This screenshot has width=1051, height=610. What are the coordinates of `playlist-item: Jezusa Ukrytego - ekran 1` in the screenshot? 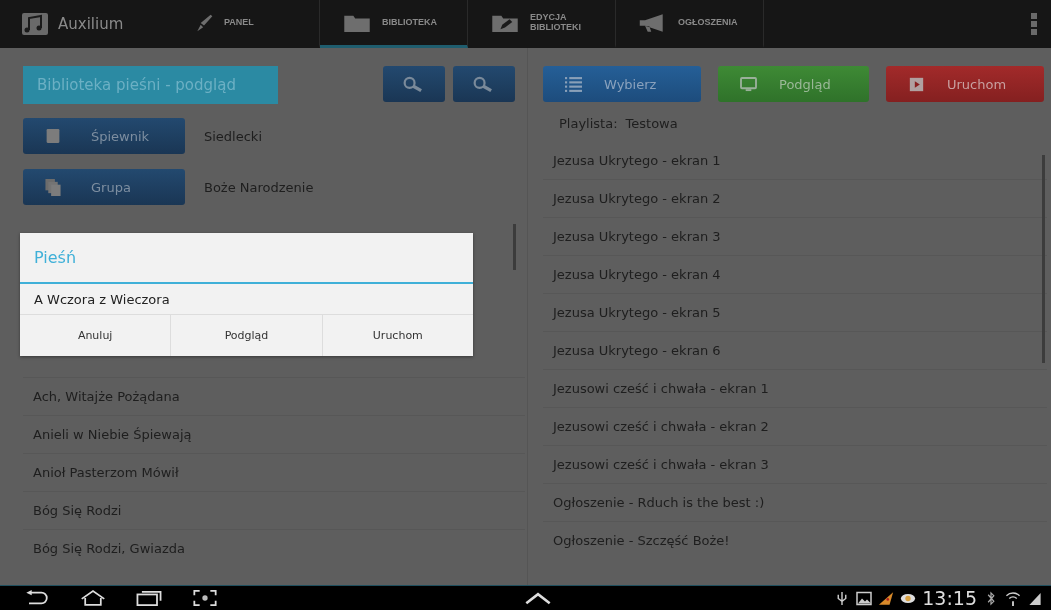 It's located at (632, 160).